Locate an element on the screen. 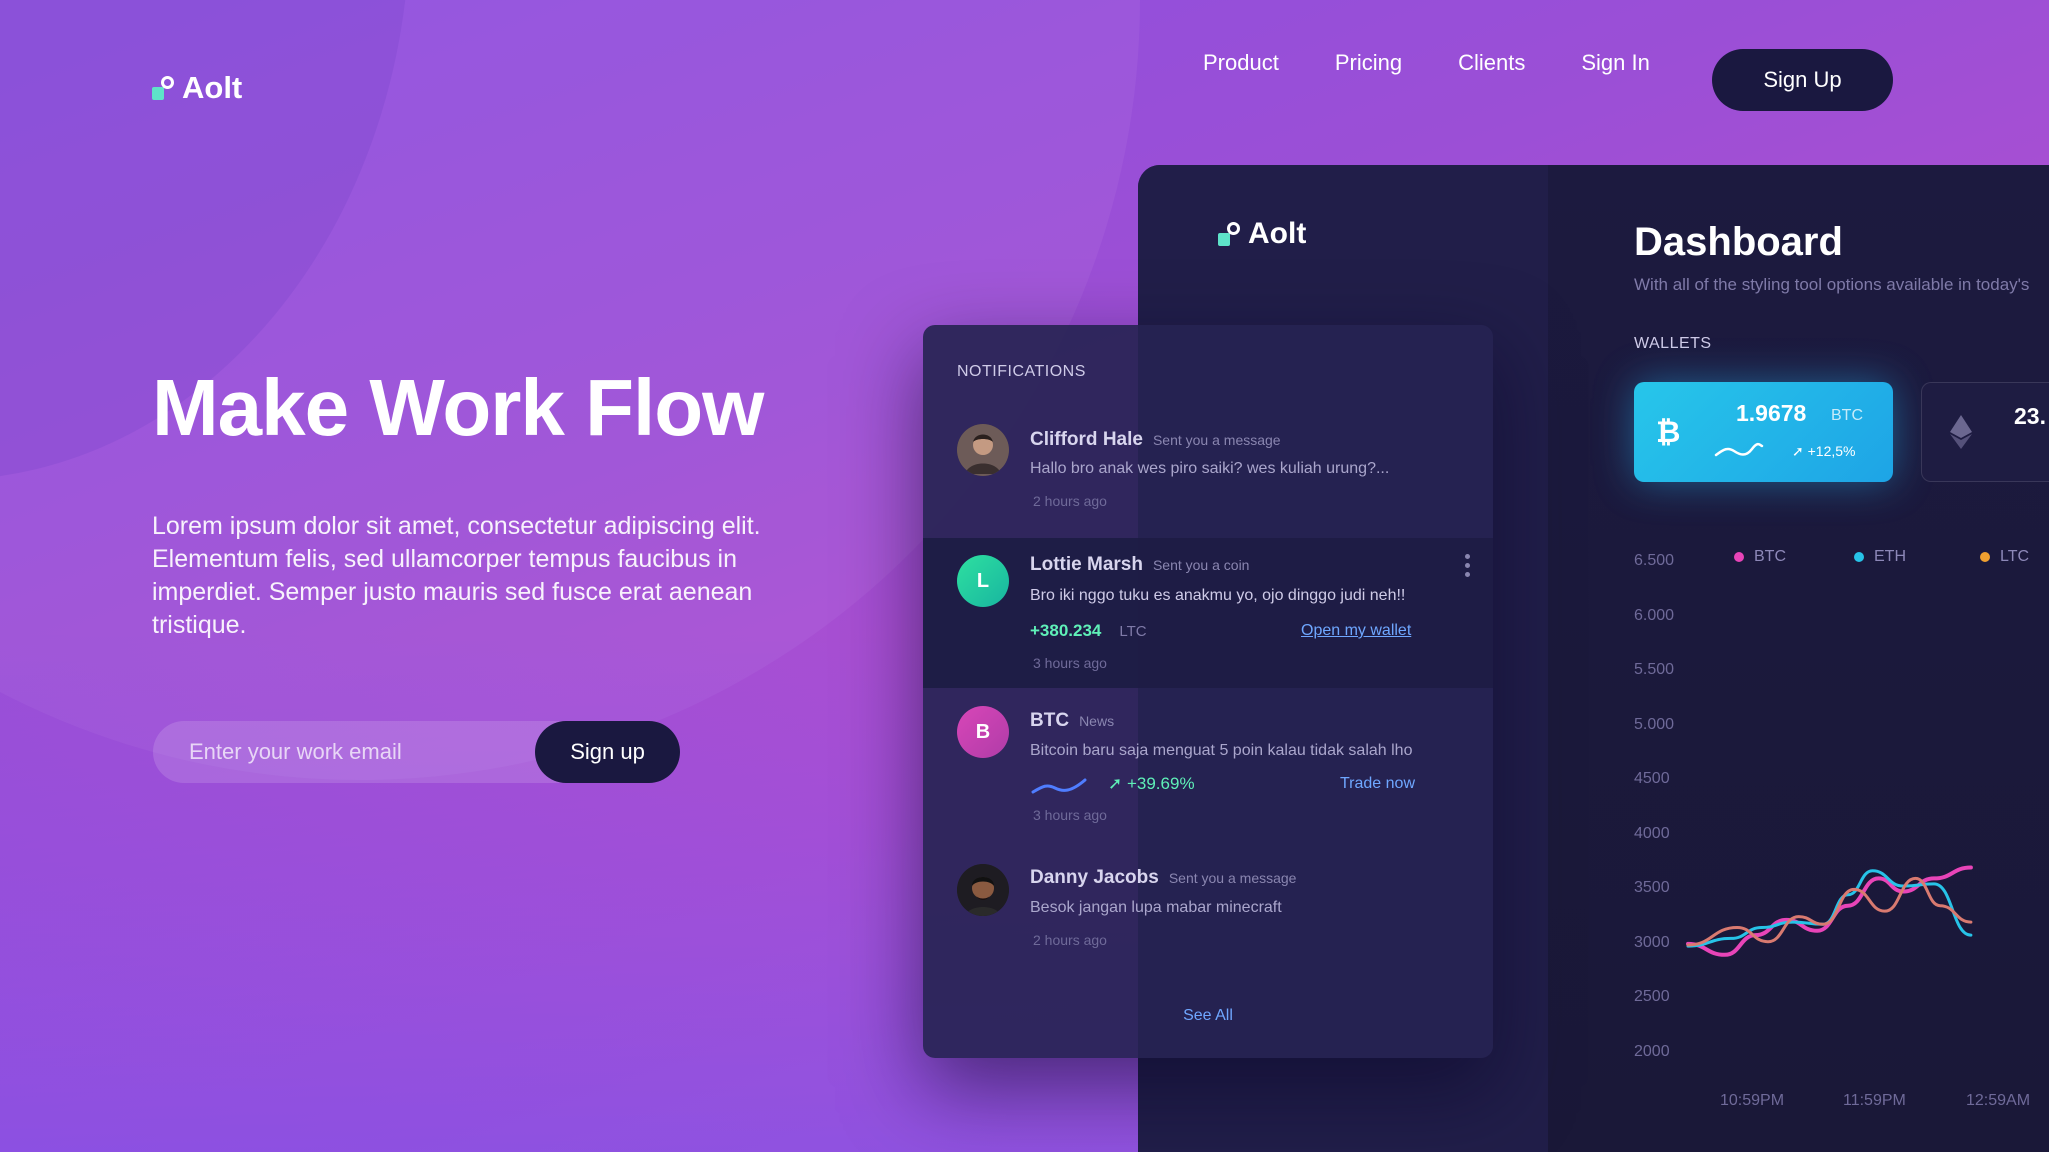 The width and height of the screenshot is (2049, 1152). notification-sender: Danny Jacobs Sent you a message is located at coordinates (1163, 878).